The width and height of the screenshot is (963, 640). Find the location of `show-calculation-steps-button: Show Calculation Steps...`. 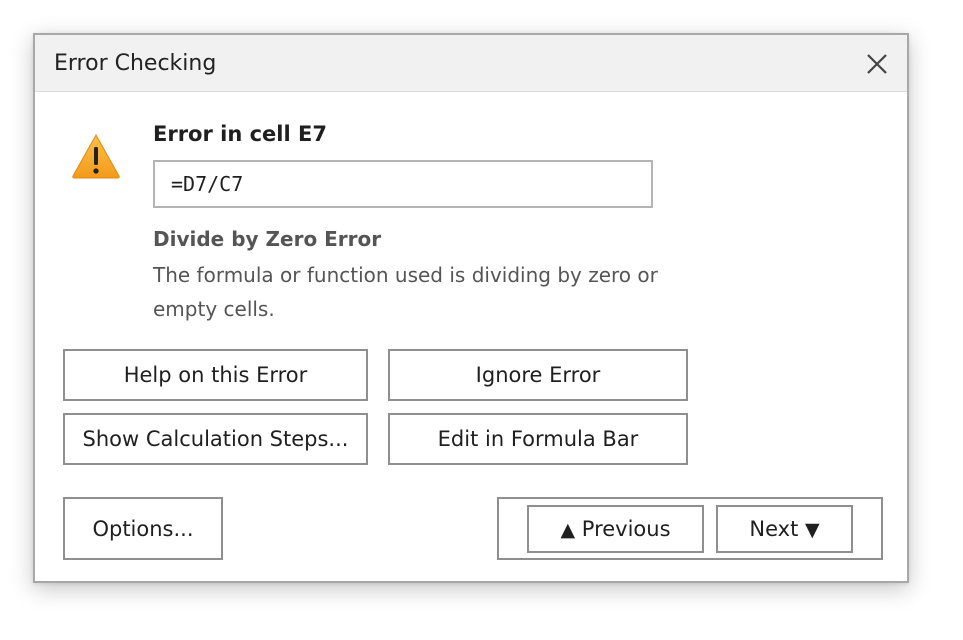

show-calculation-steps-button: Show Calculation Steps... is located at coordinates (215, 439).